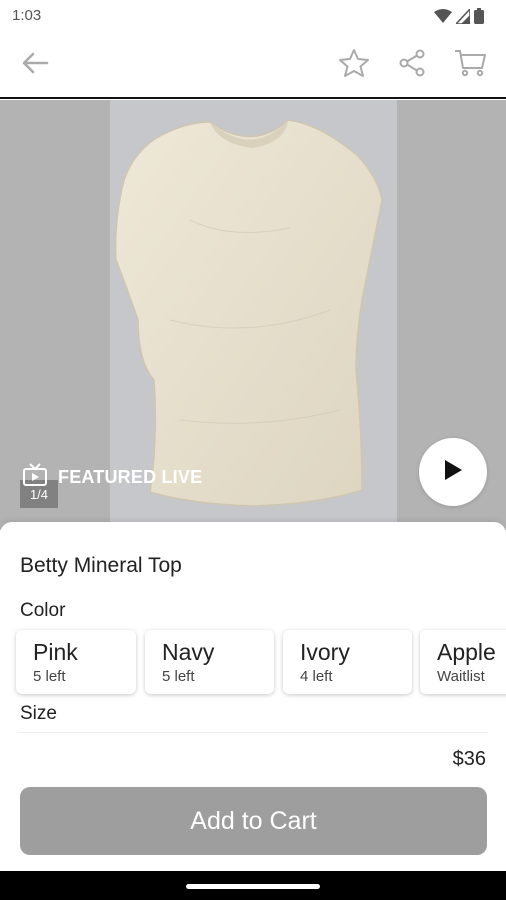  Describe the element at coordinates (461, 676) in the screenshot. I see `color-option-stock: Waitlist` at that location.